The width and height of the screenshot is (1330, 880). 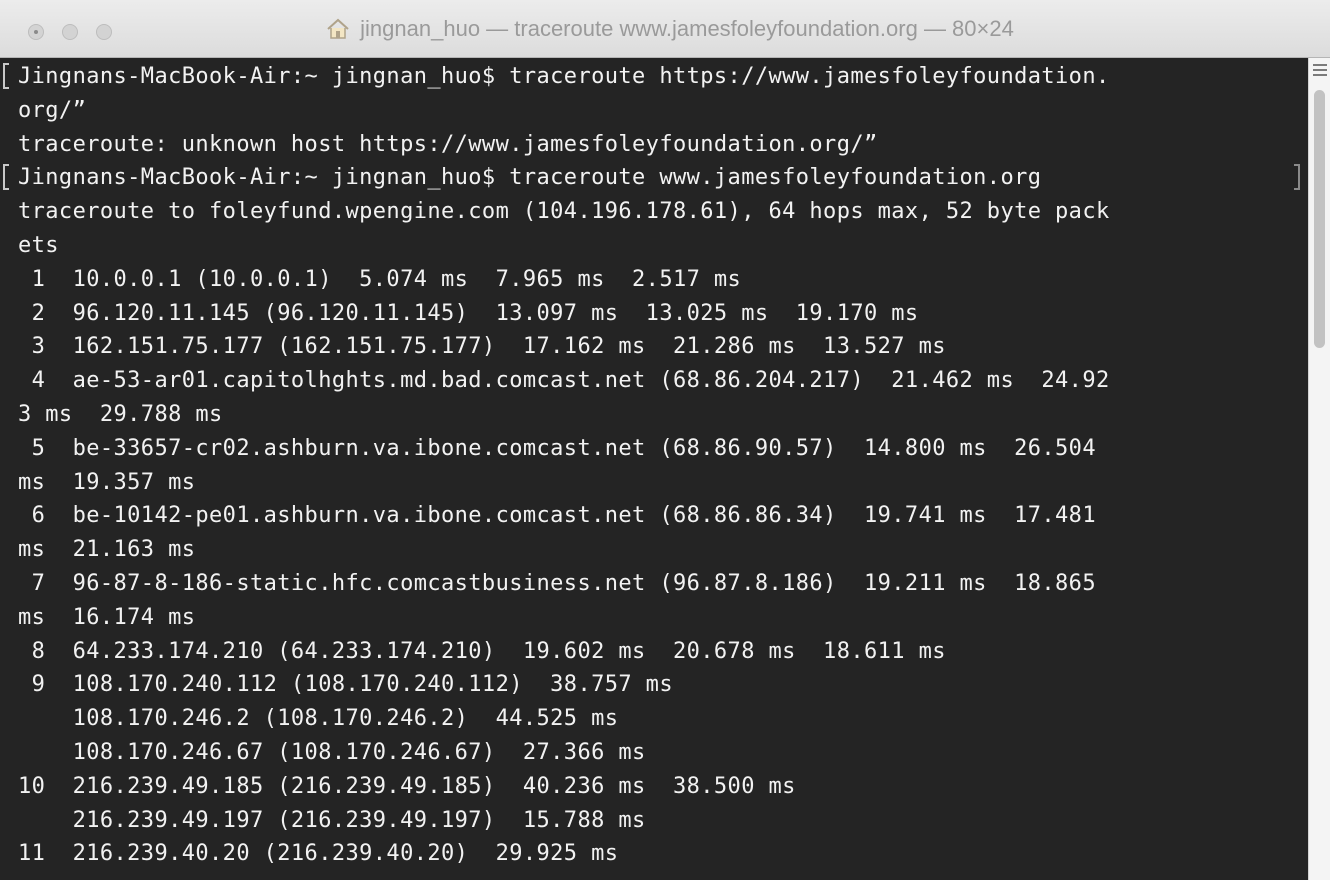 I want to click on terminal-line: 3 ms 29.788 ms, so click(x=120, y=414).